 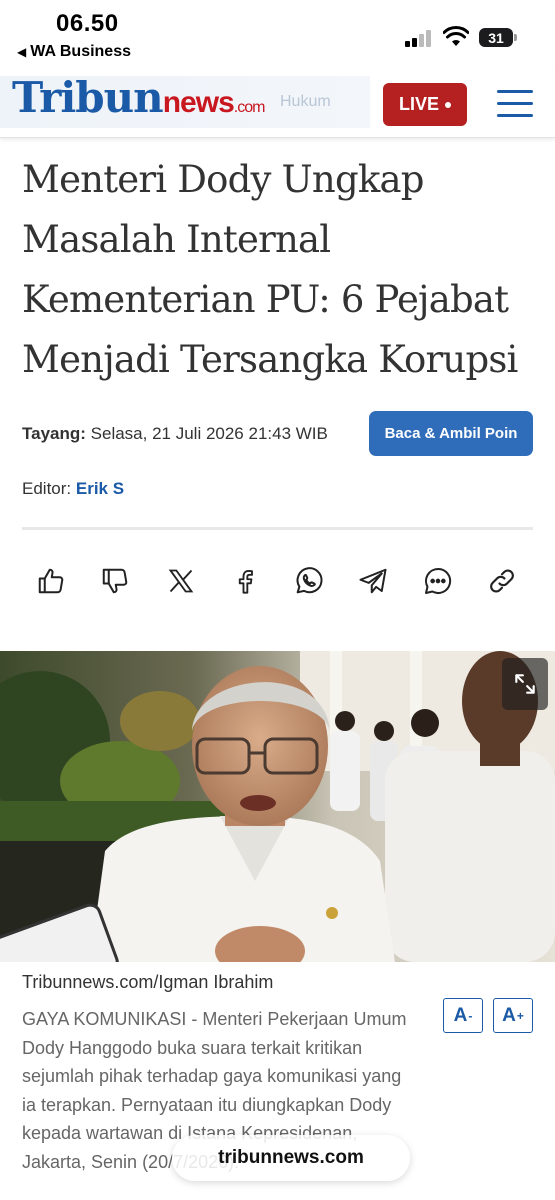 What do you see at coordinates (502, 581) in the screenshot?
I see `link-icon` at bounding box center [502, 581].